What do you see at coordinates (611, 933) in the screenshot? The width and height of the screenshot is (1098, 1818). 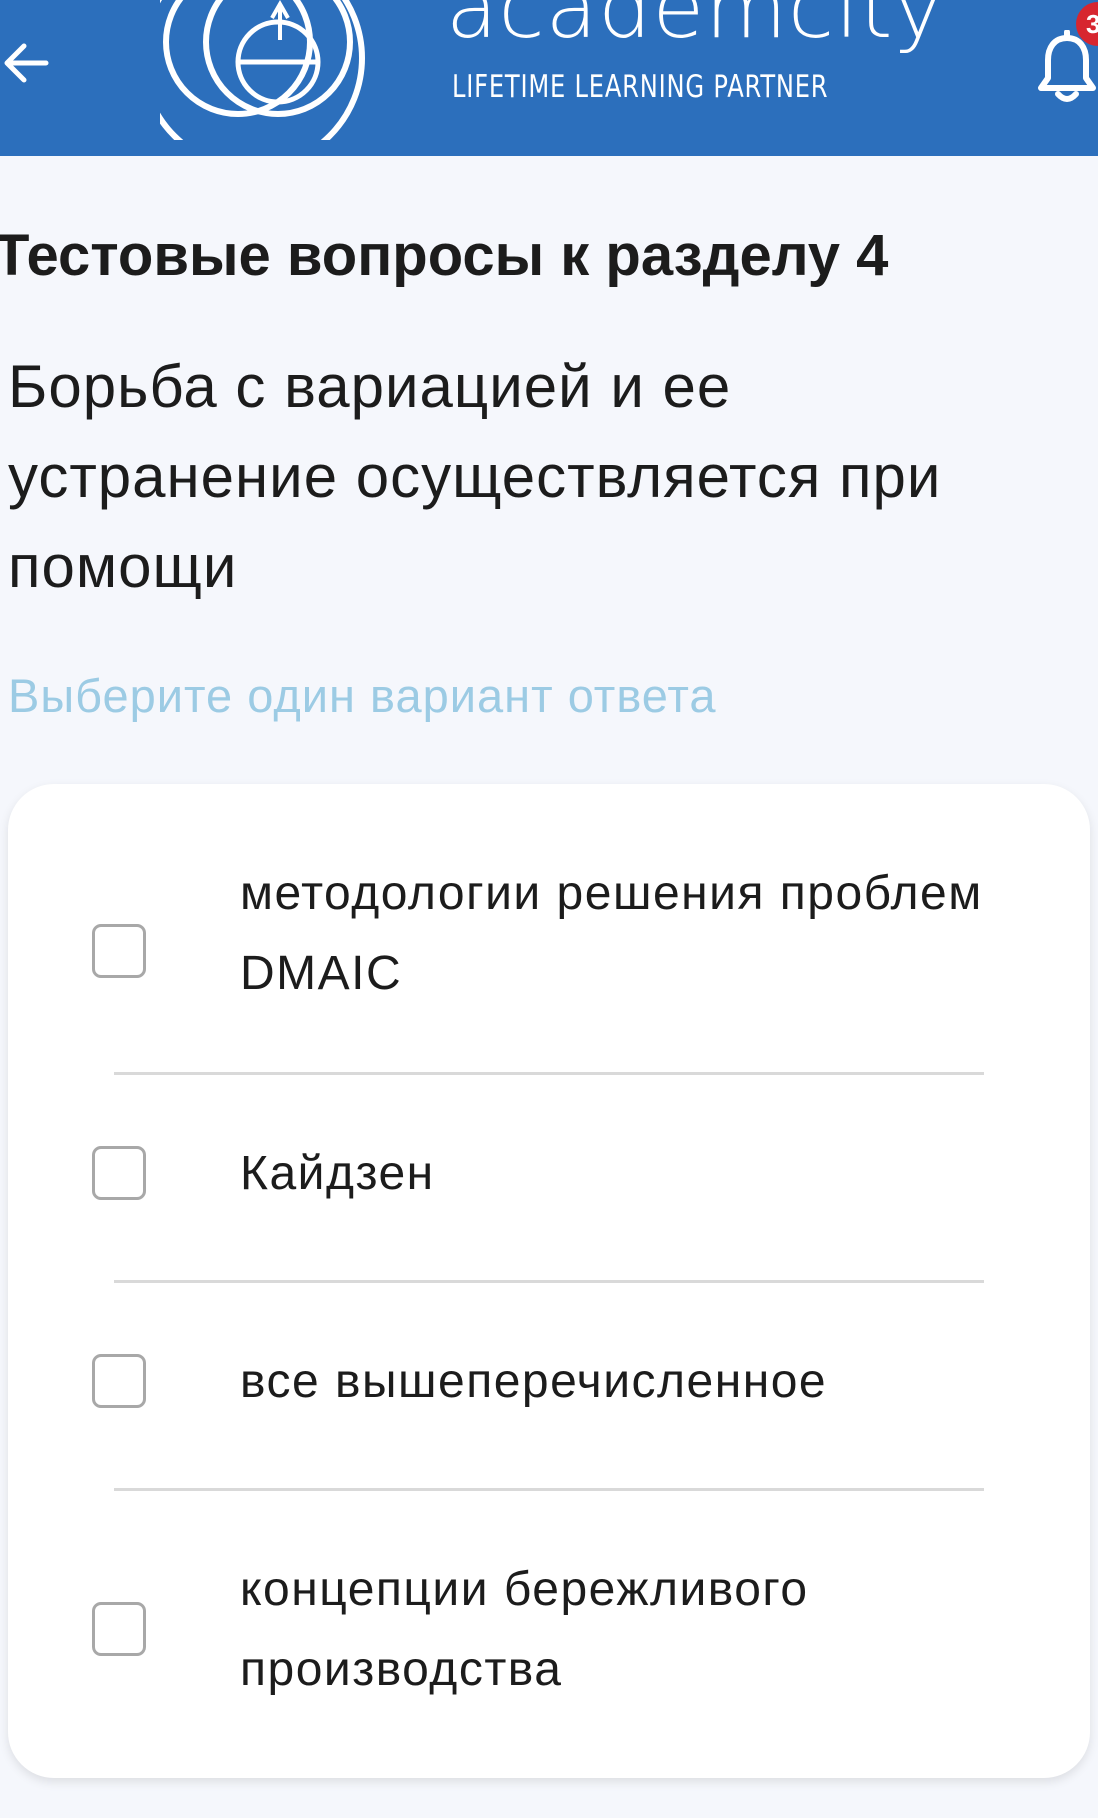 I see `answer-option-label: методологии решения проблем DMAIC` at bounding box center [611, 933].